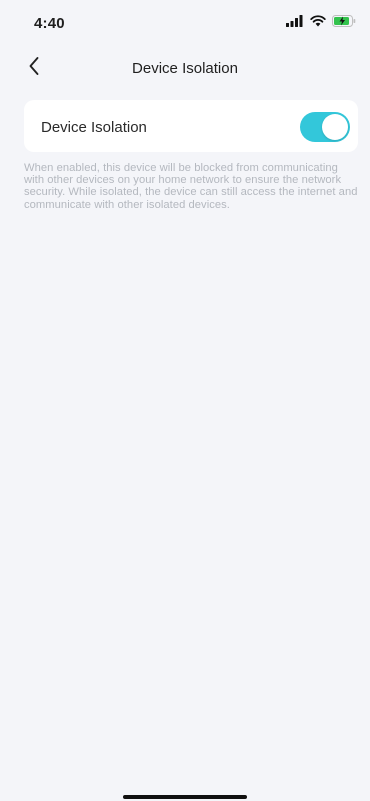 Image resolution: width=370 pixels, height=801 pixels. I want to click on navigation-bar: Device Isolation, so click(185, 68).